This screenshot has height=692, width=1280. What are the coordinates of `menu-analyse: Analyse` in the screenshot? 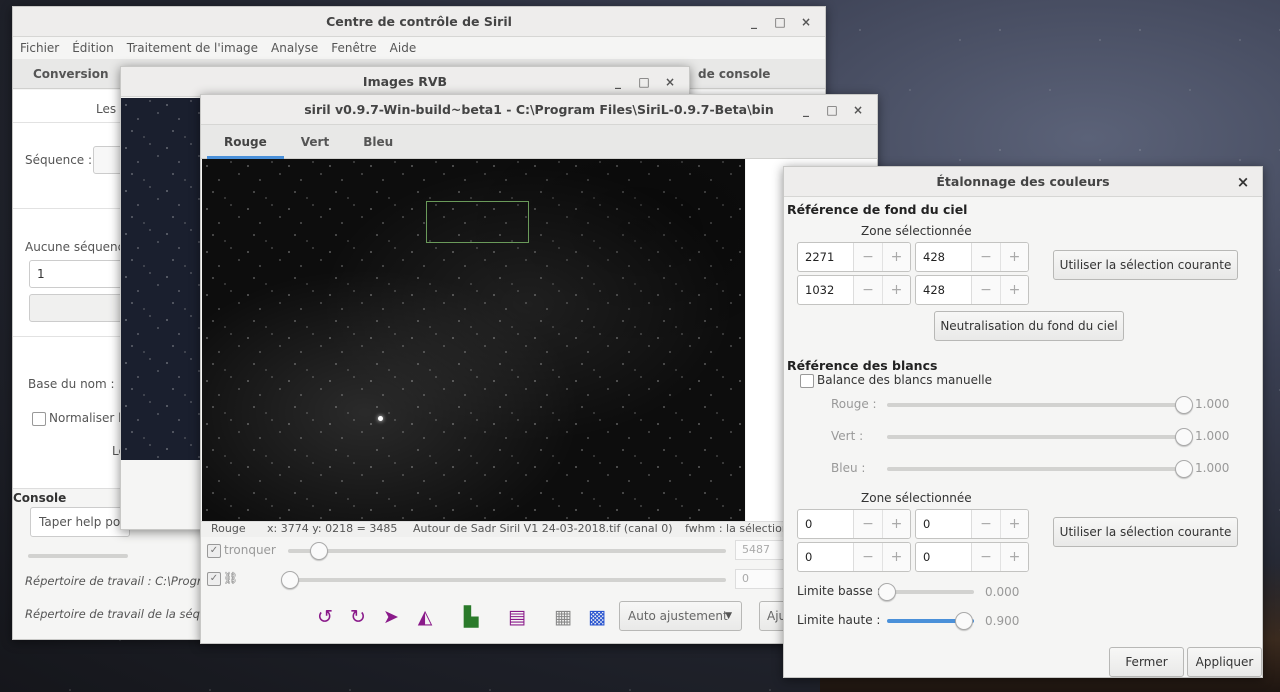 It's located at (294, 48).